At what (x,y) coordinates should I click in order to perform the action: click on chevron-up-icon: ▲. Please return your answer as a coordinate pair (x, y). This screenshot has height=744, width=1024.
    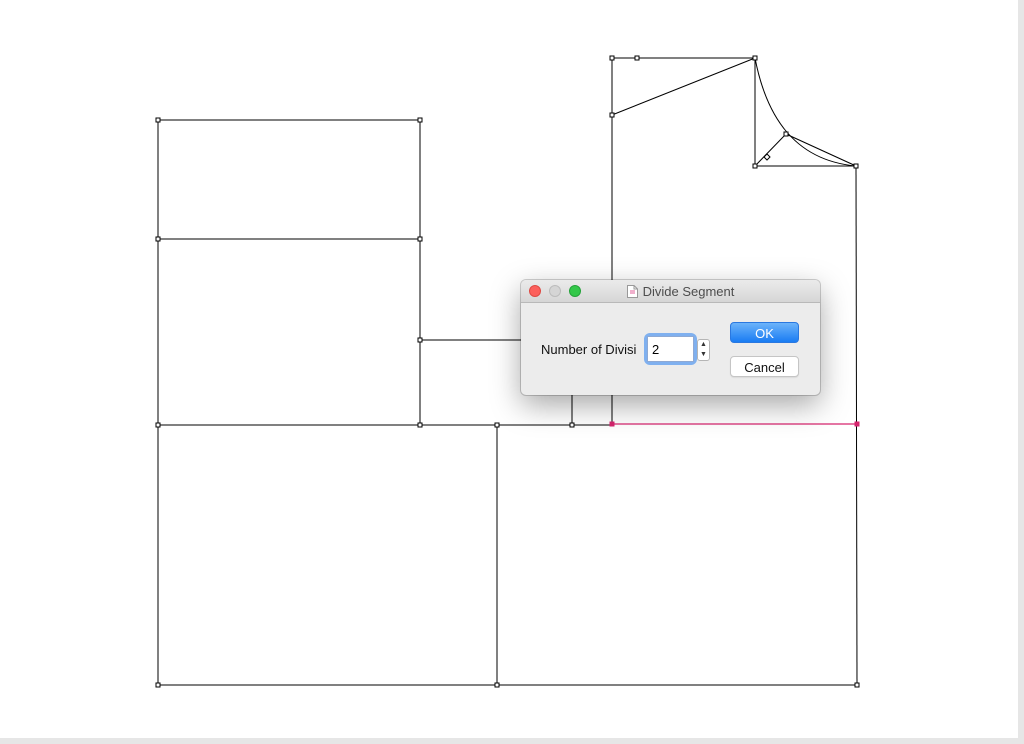
    Looking at the image, I should click on (703, 345).